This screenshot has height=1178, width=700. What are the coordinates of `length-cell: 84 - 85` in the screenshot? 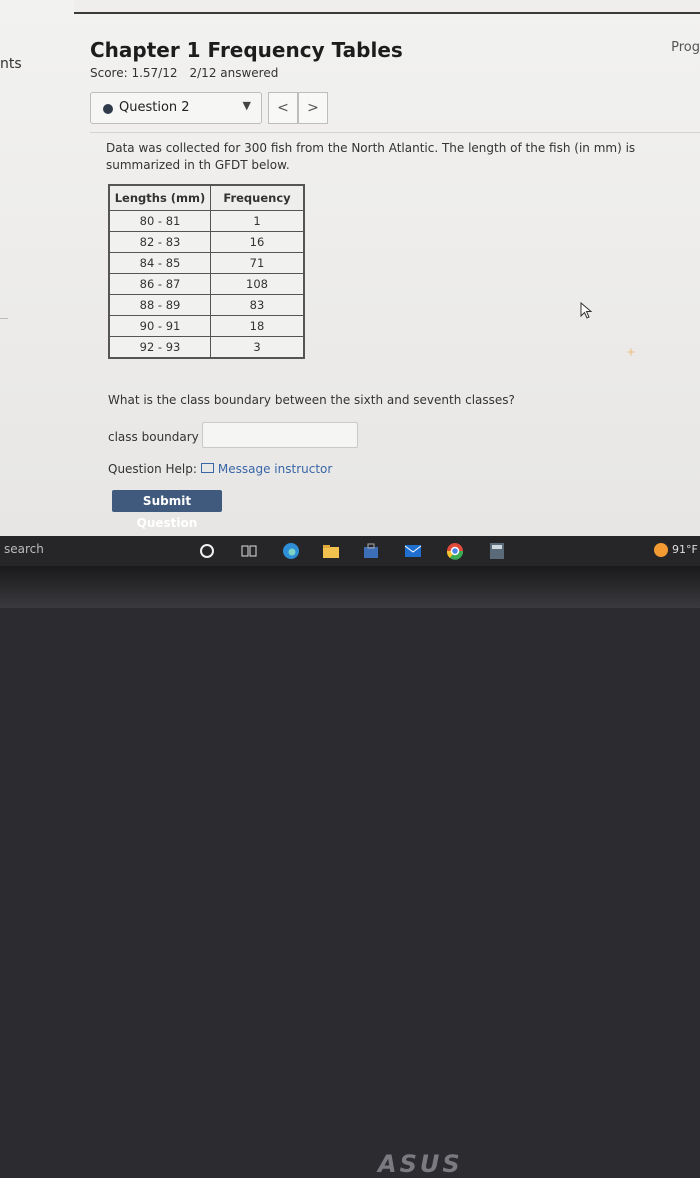 It's located at (159, 263).